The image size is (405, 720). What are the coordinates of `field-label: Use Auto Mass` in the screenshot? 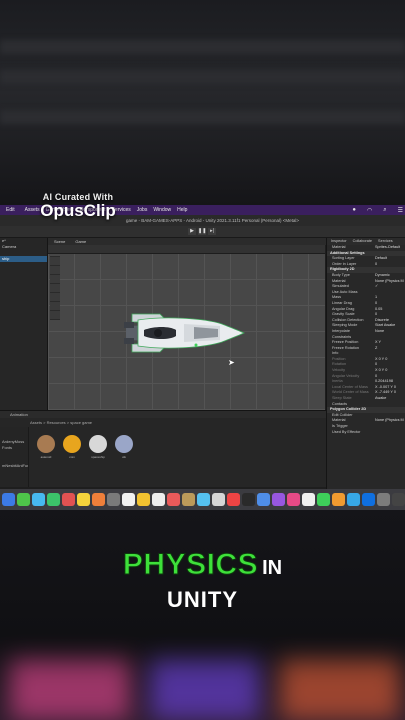 It's located at (345, 291).